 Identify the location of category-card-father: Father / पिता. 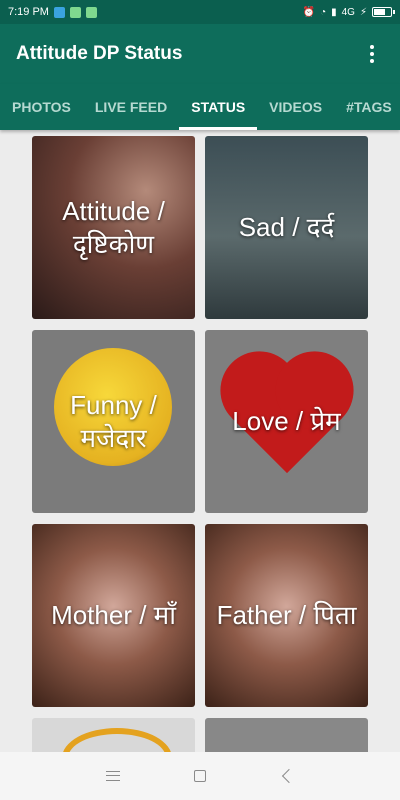
(286, 615).